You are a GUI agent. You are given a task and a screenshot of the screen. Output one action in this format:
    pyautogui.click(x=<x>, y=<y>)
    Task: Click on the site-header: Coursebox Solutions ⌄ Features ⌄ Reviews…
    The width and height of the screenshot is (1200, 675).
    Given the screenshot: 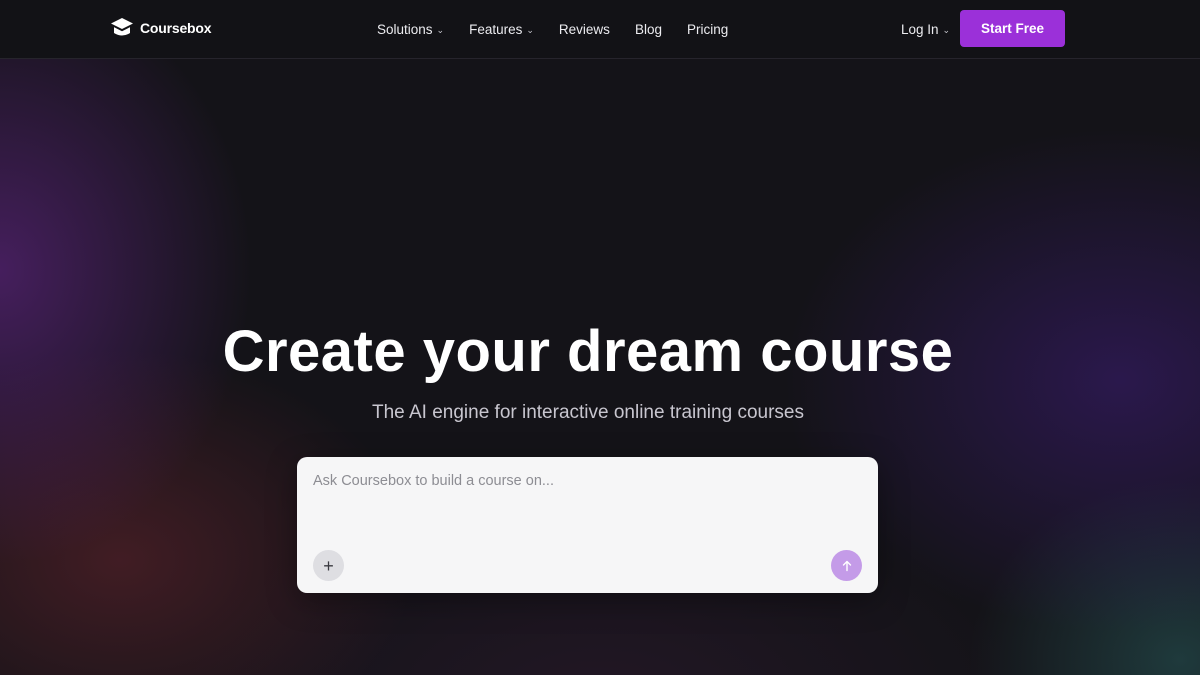 What is the action you would take?
    pyautogui.click(x=600, y=29)
    